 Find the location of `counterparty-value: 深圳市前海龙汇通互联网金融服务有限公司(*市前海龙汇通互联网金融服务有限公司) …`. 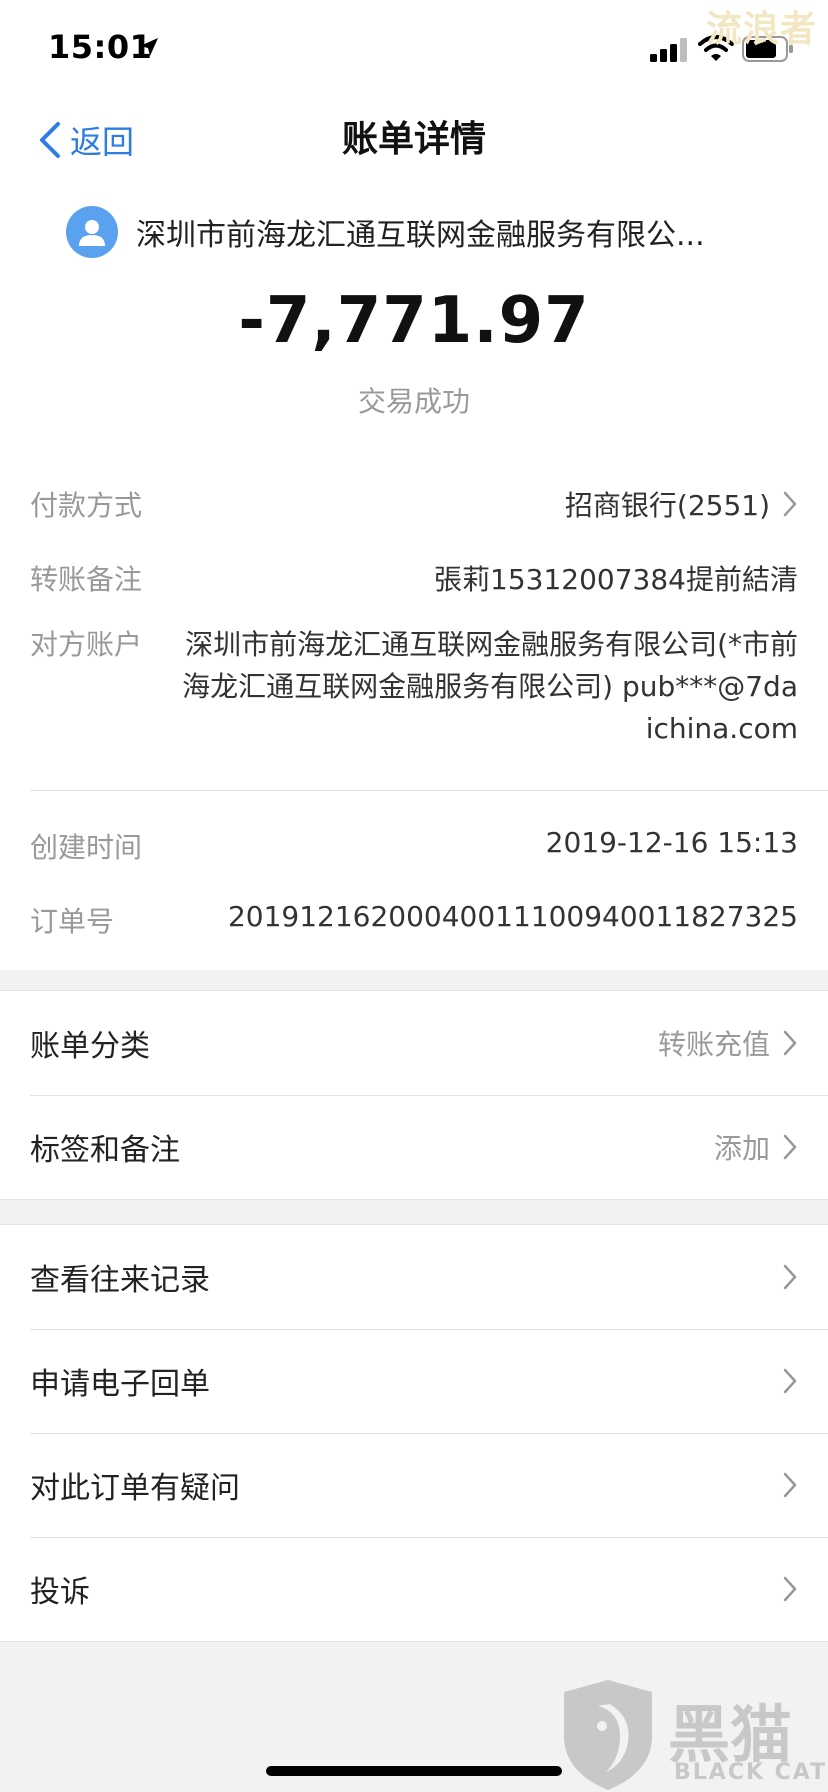

counterparty-value: 深圳市前海龙汇通互联网金融服务有限公司(*市前海龙汇通互联网金融服务有限公司) … is located at coordinates (490, 686).